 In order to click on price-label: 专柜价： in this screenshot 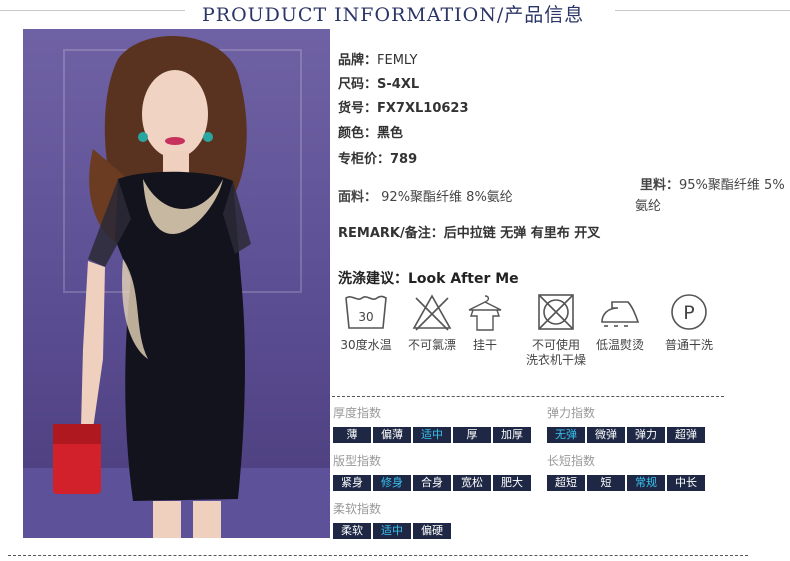, I will do `click(364, 159)`.